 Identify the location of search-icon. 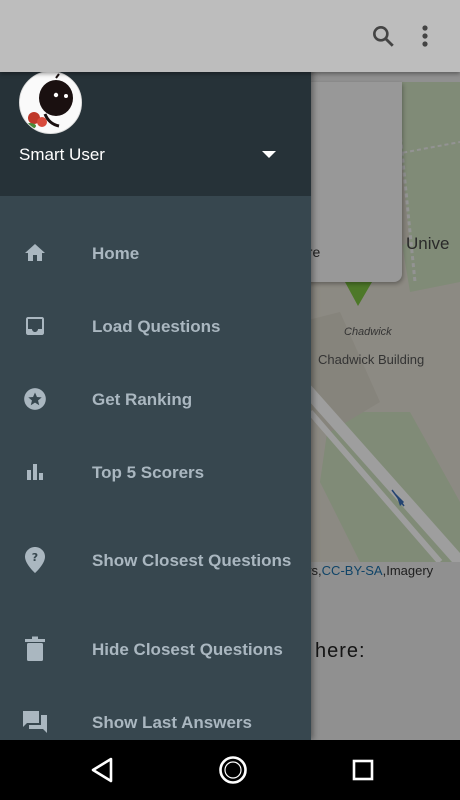
(383, 36).